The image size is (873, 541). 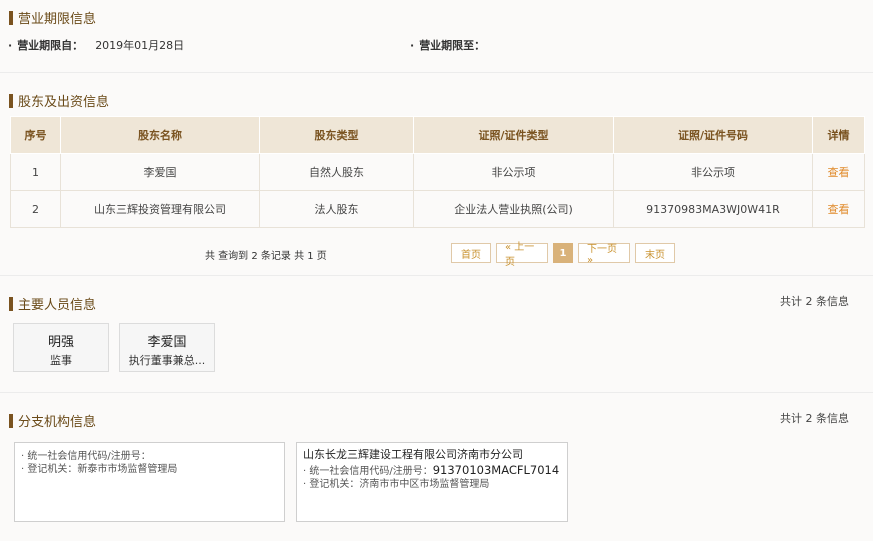 I want to click on branch-count: 共计 2 条信息, so click(x=814, y=418).